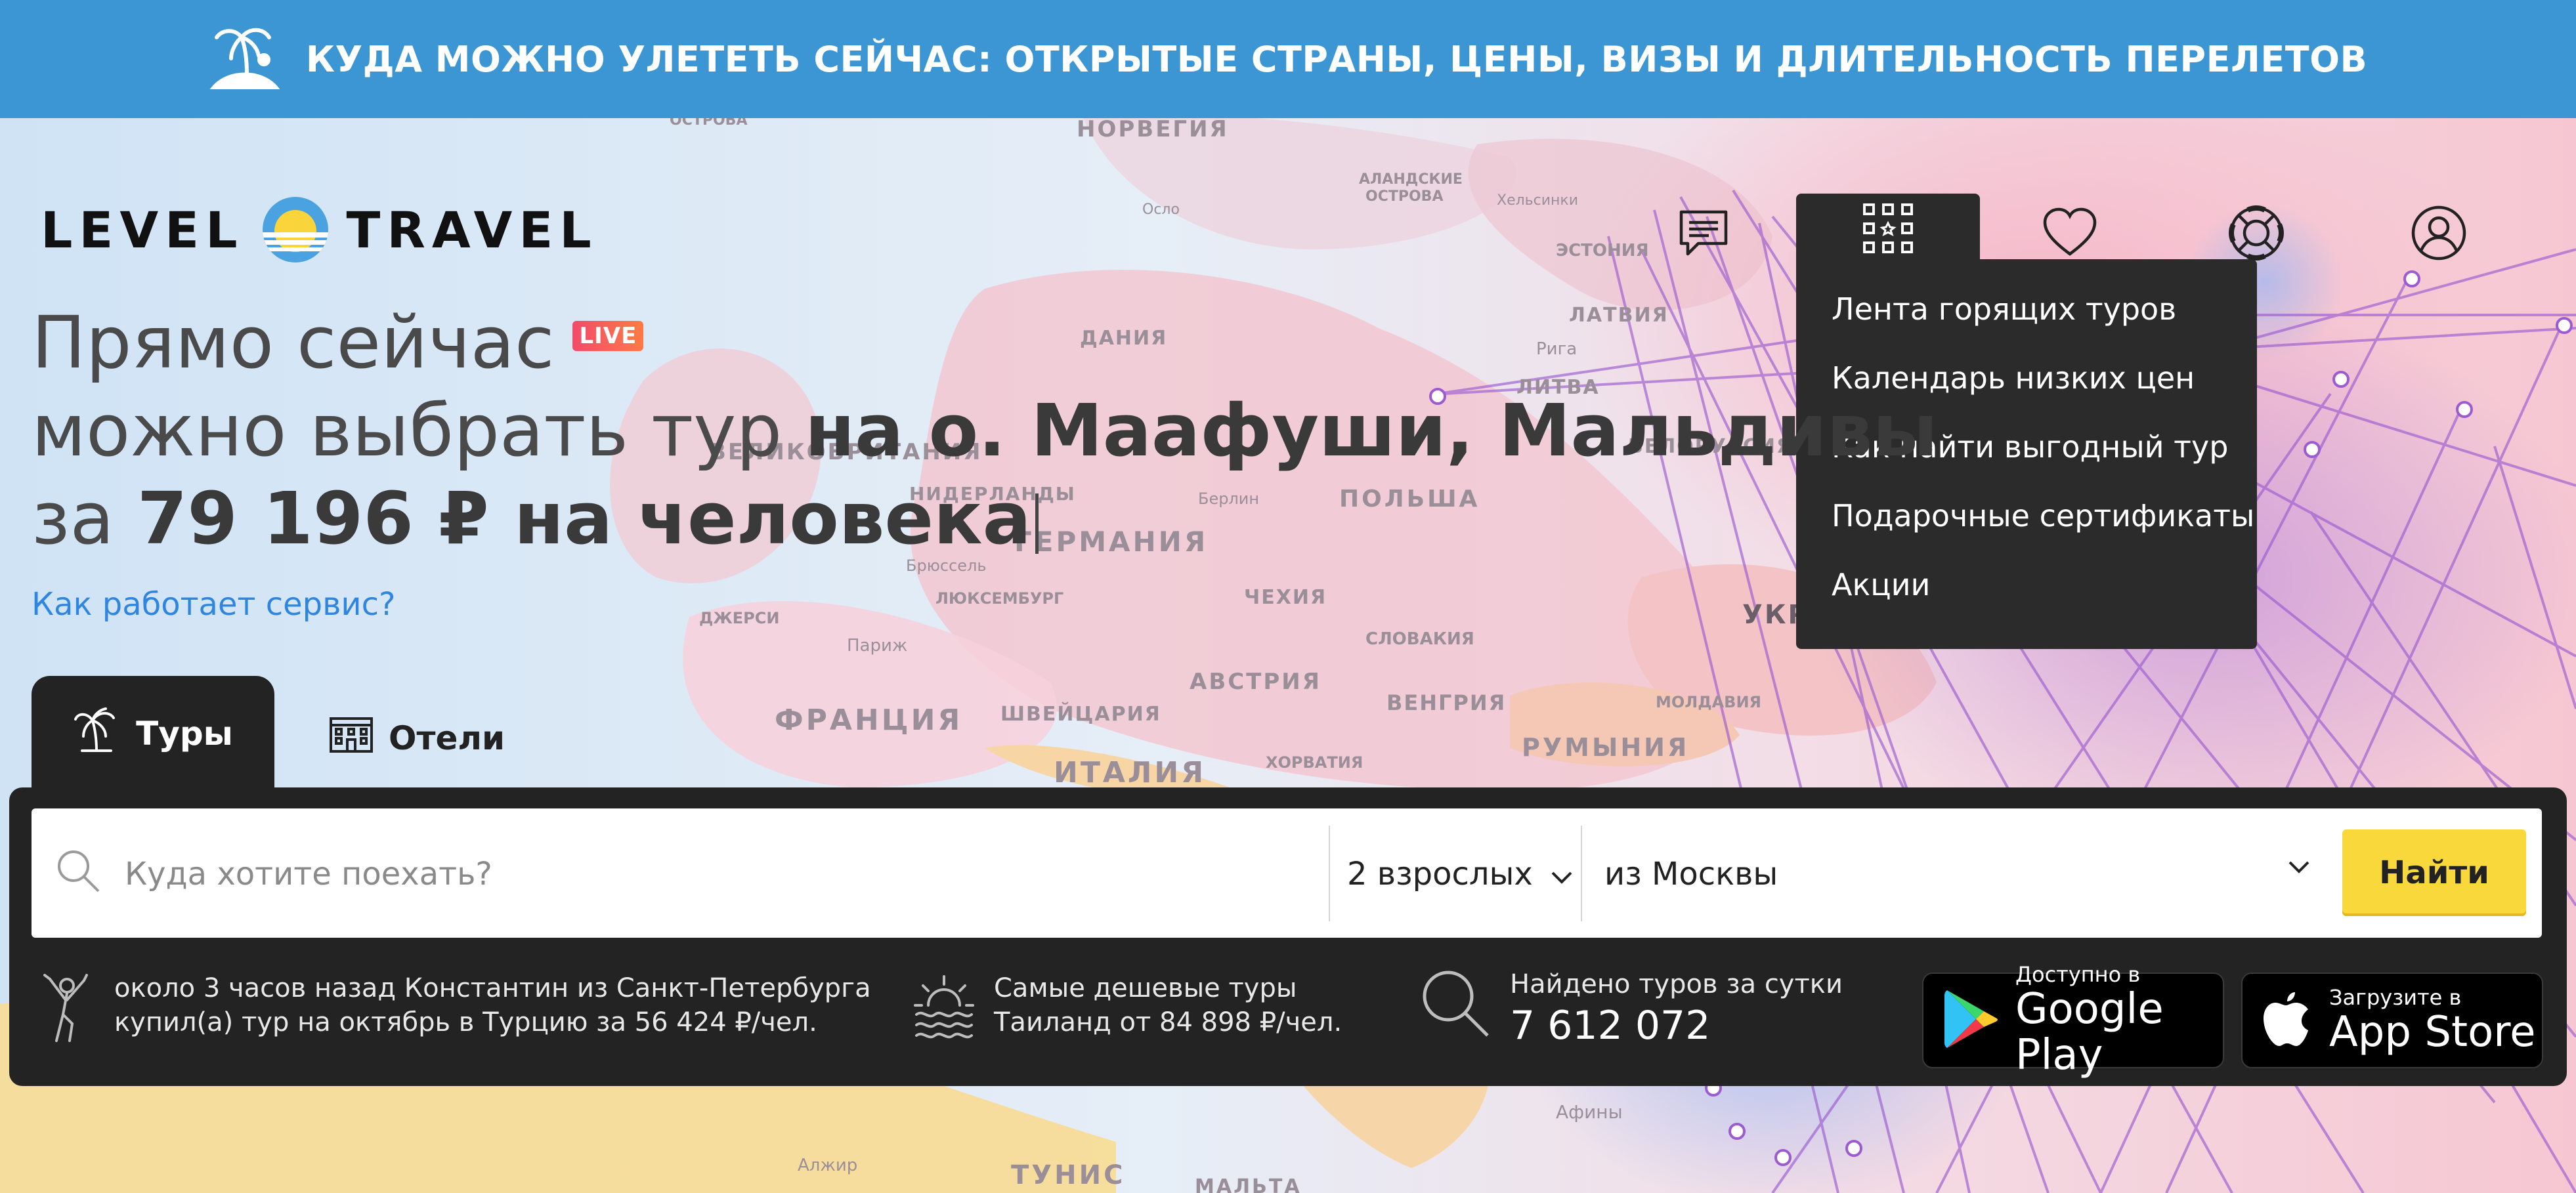 This screenshot has height=1193, width=2576. I want to click on tab-hotels-label: Отели, so click(447, 738).